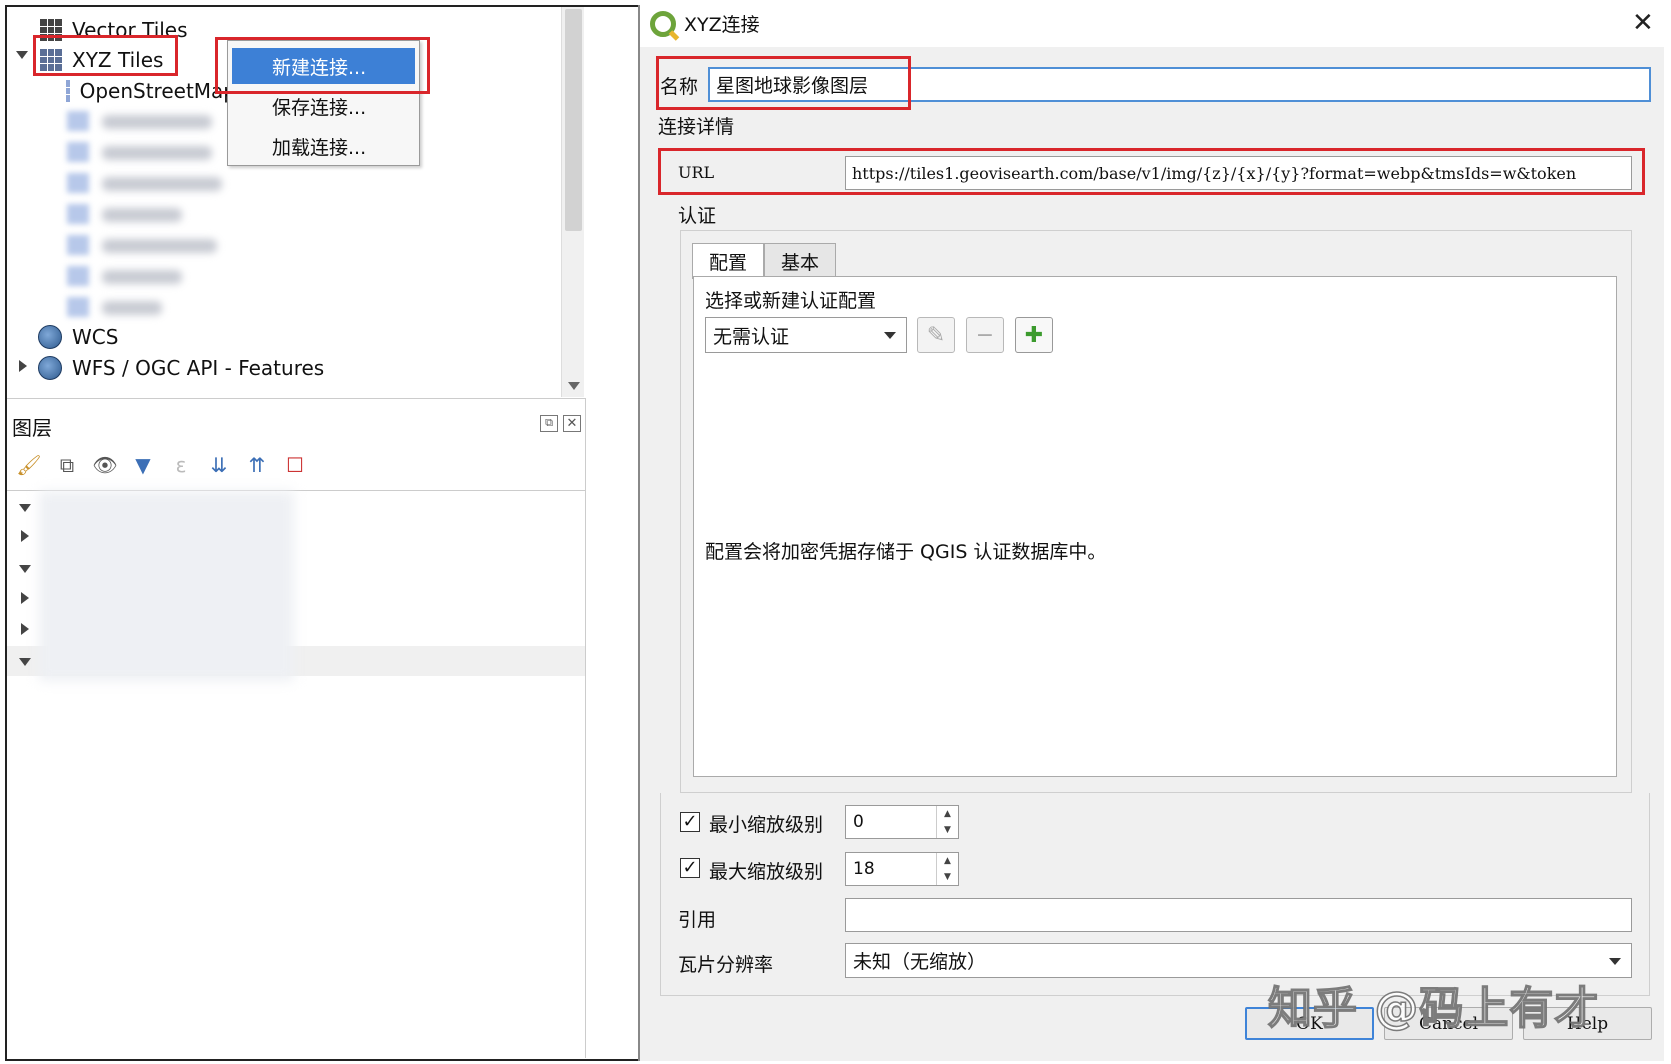 The image size is (1671, 1064). I want to click on pencil-icon: ✎, so click(936, 335).